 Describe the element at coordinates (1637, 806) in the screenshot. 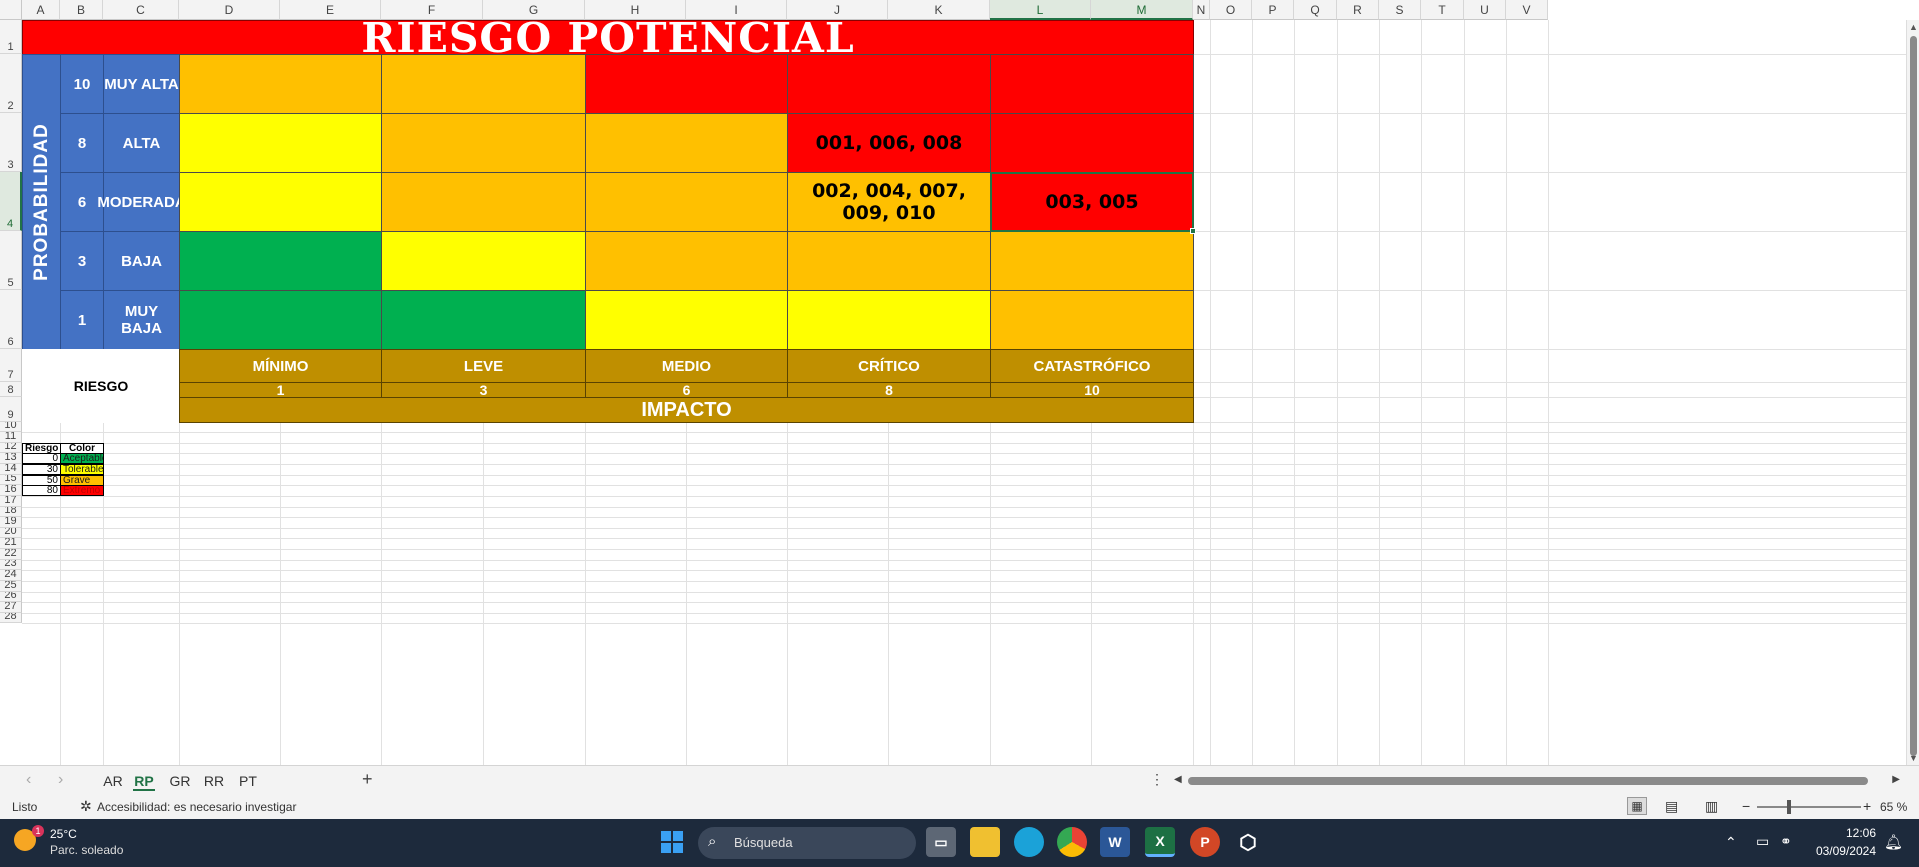

I see `normal-view-icon: ▦` at that location.